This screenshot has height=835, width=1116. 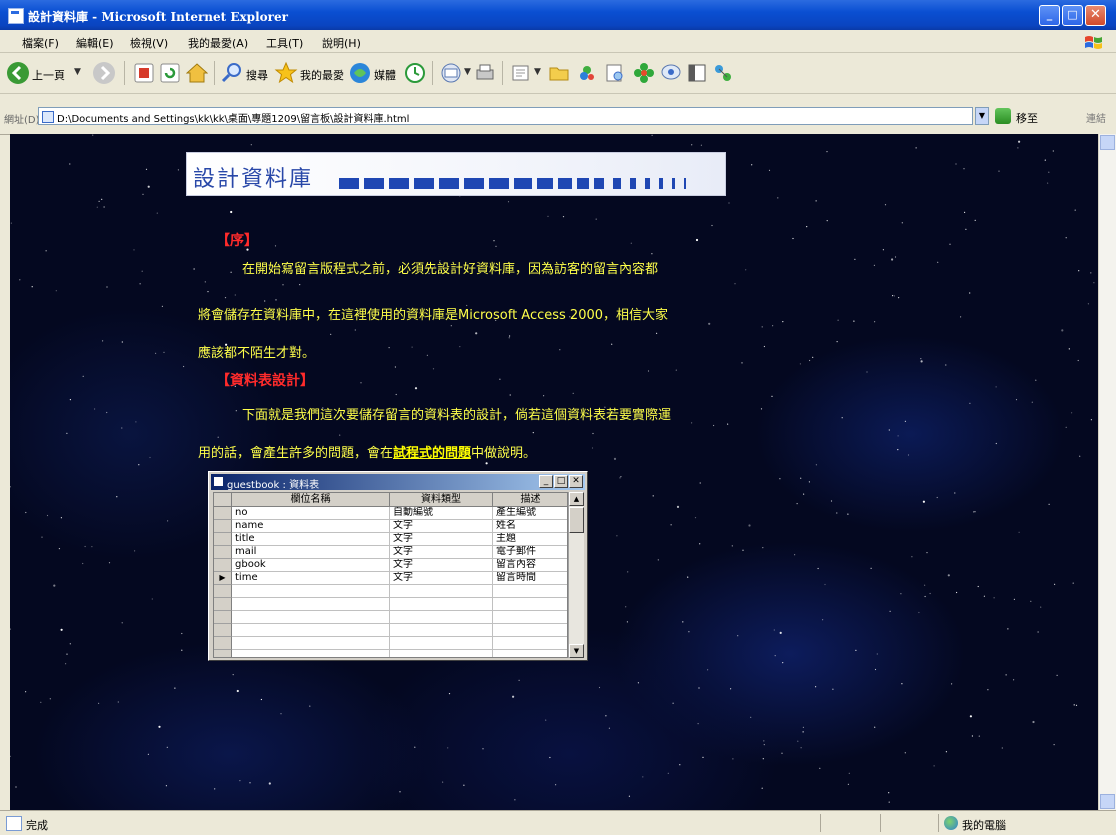 What do you see at coordinates (95, 43) in the screenshot?
I see `menu-edit: 編輯(E)` at bounding box center [95, 43].